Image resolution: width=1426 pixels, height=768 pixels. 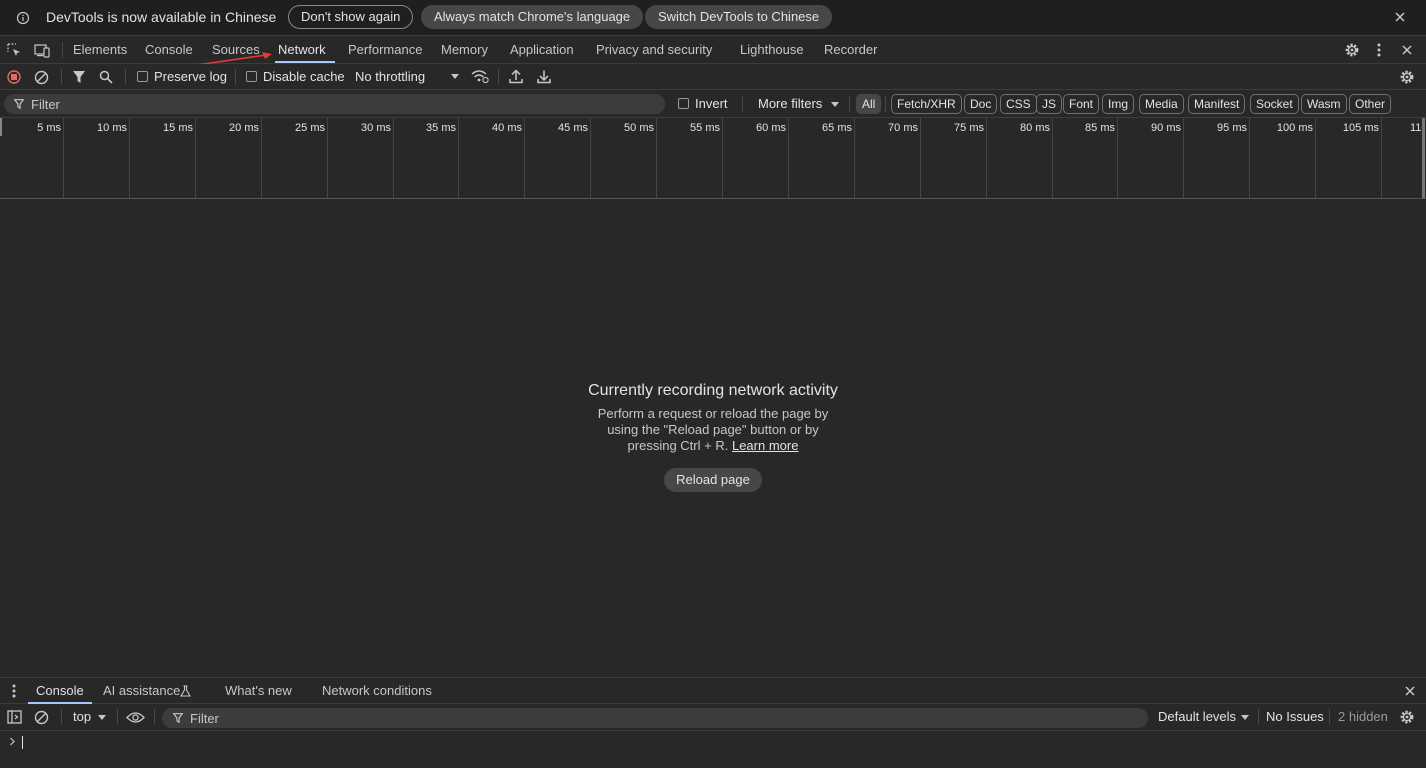 What do you see at coordinates (1360, 128) in the screenshot?
I see `timeline-tick-label: 105 ms` at bounding box center [1360, 128].